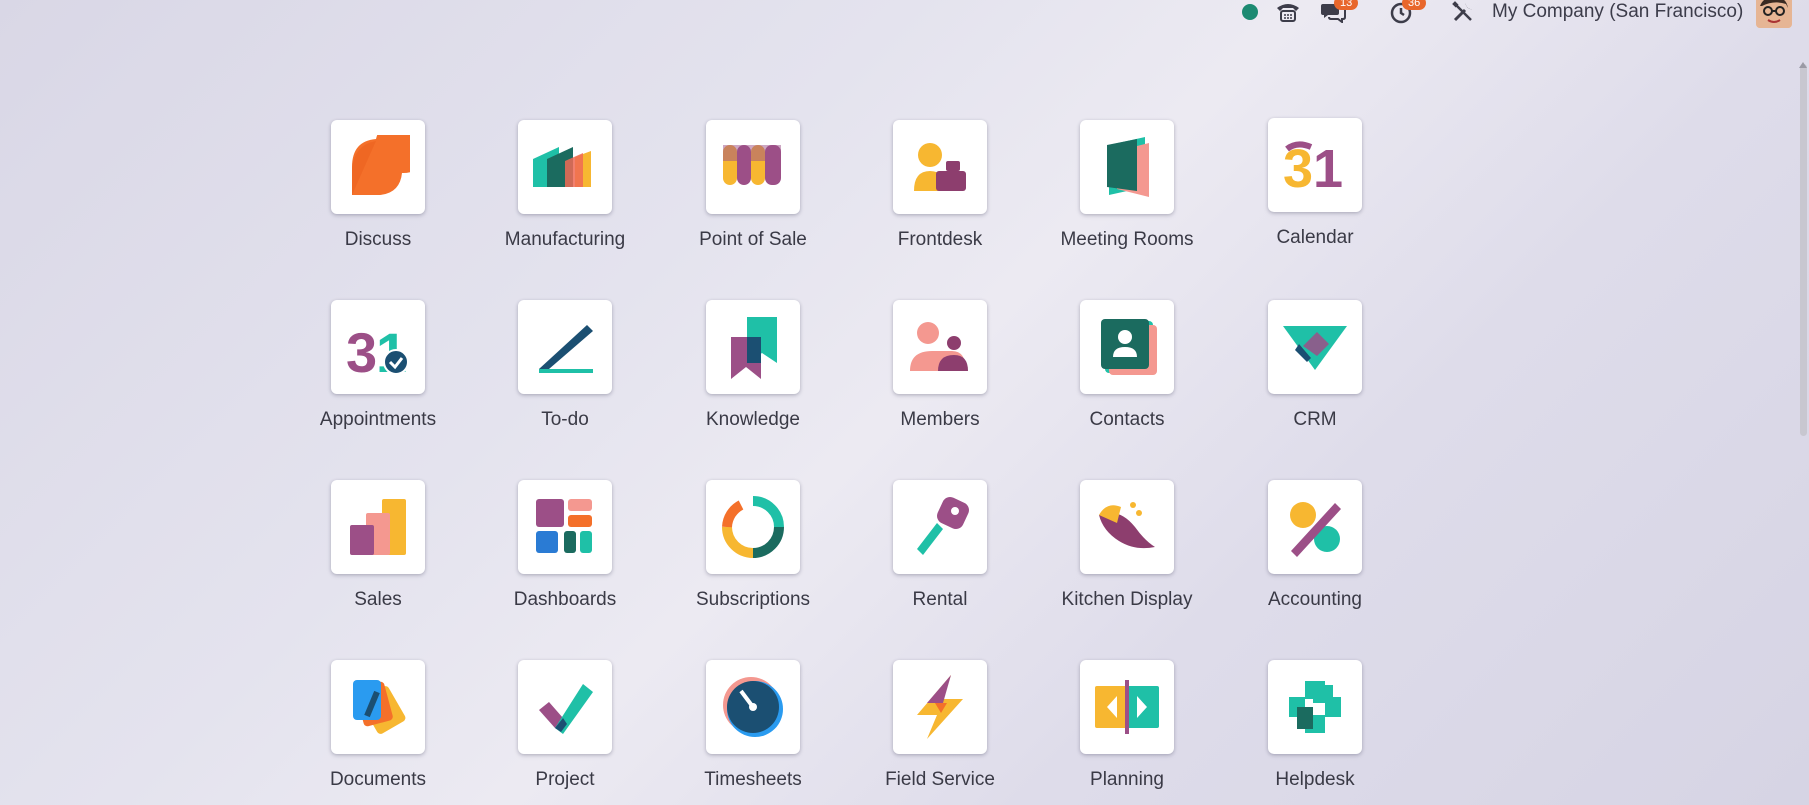 The width and height of the screenshot is (1809, 805). Describe the element at coordinates (1617, 12) in the screenshot. I see `company-switcher: My Company (San Francisco)` at that location.